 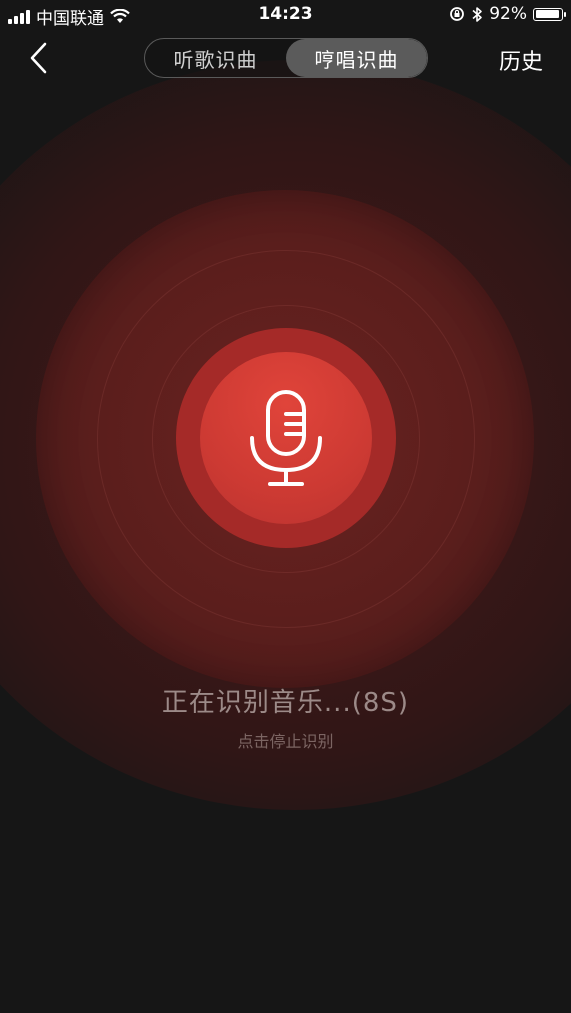 I want to click on recognizing-status-text: 正在识别音乐...(8S), so click(x=285, y=703).